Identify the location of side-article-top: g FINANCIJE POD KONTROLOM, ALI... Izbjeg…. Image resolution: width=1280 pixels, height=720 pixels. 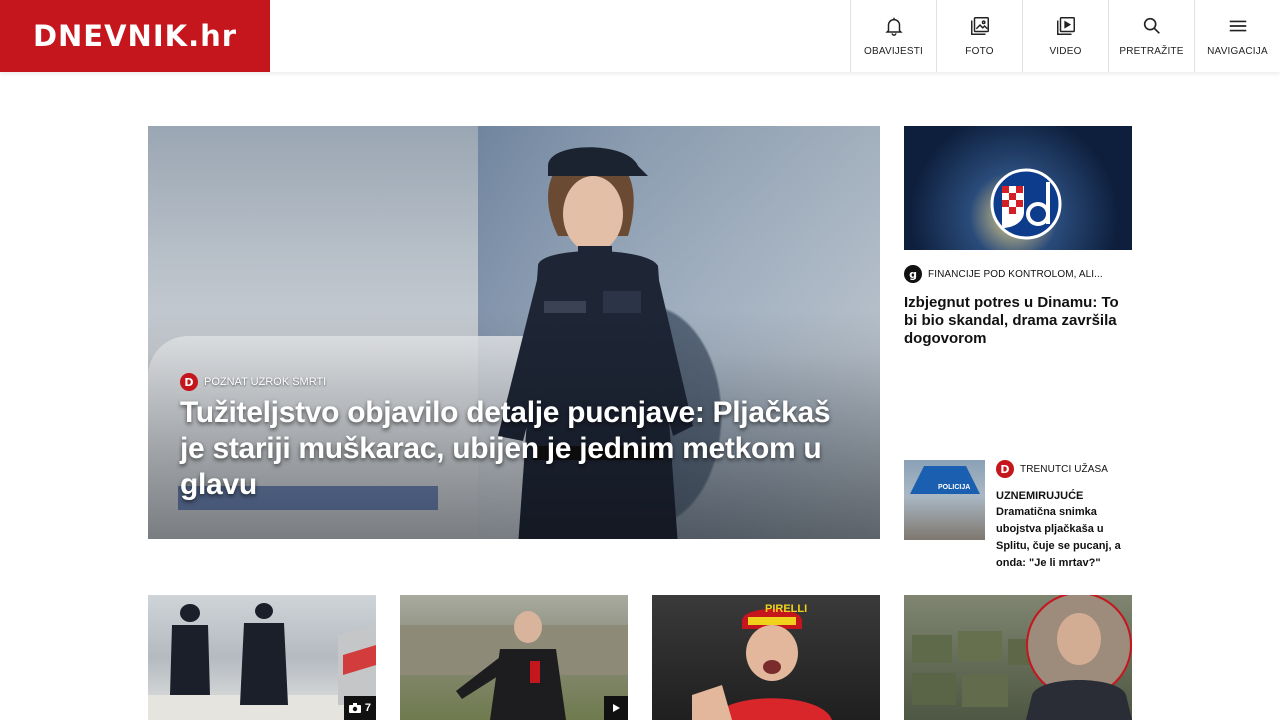
(1018, 237).